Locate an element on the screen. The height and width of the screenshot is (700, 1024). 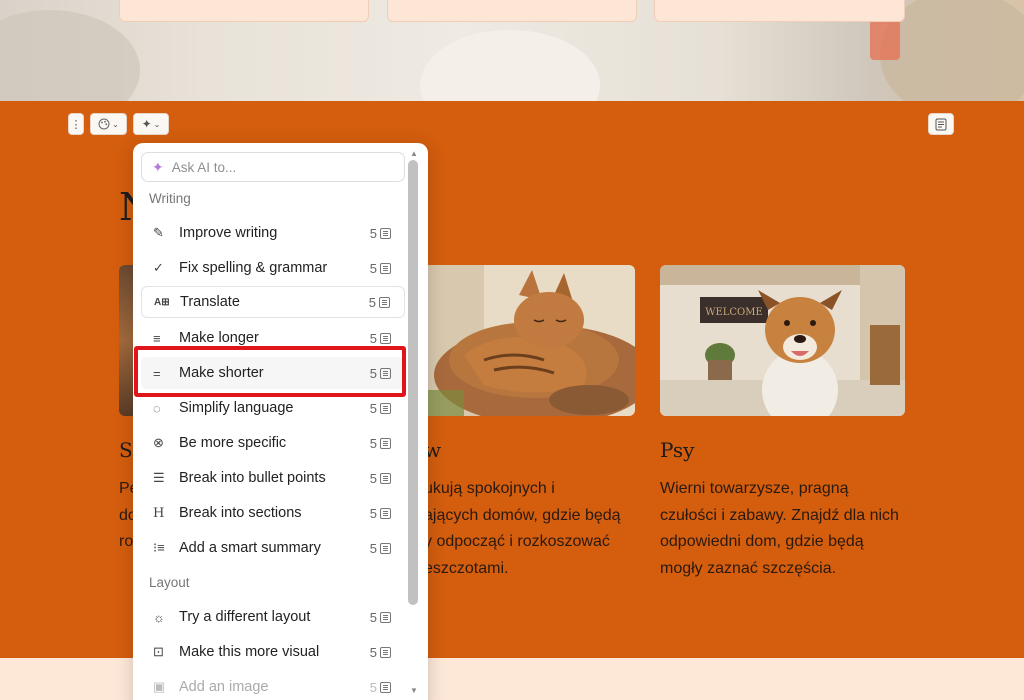
lines-icon: ≡ is located at coordinates (157, 338).